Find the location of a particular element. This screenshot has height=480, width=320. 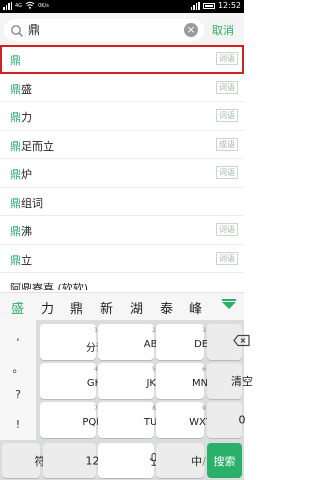

result-row: 鼎 词语 is located at coordinates (122, 59).